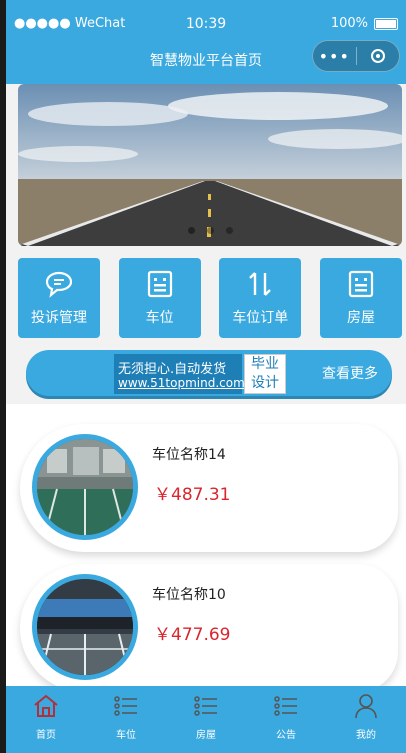 The image size is (406, 753). I want to click on more-dots-icon: •••, so click(334, 56).